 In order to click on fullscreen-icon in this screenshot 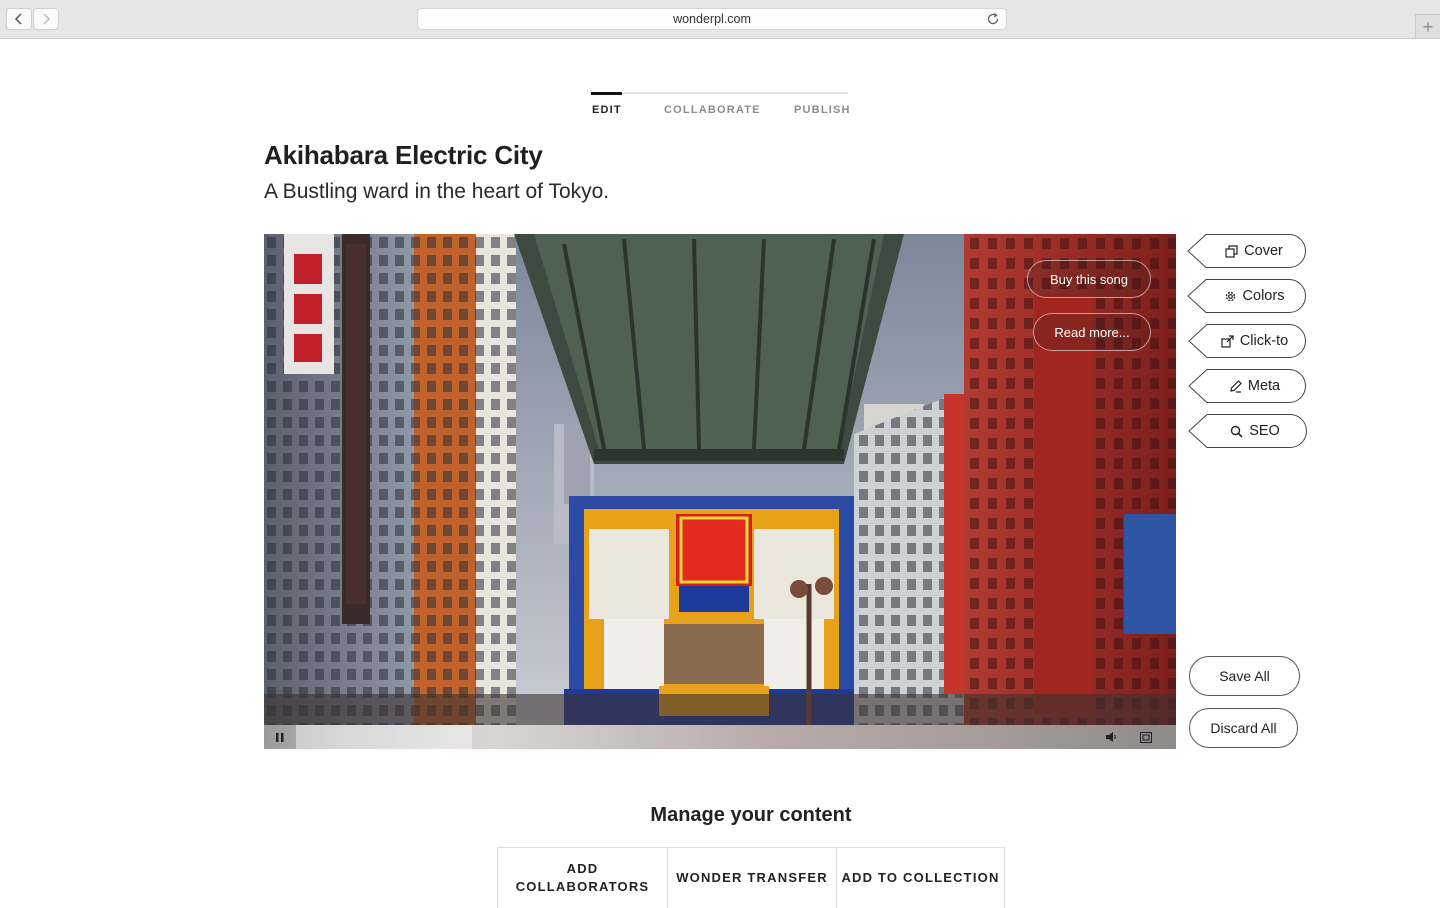, I will do `click(1146, 737)`.